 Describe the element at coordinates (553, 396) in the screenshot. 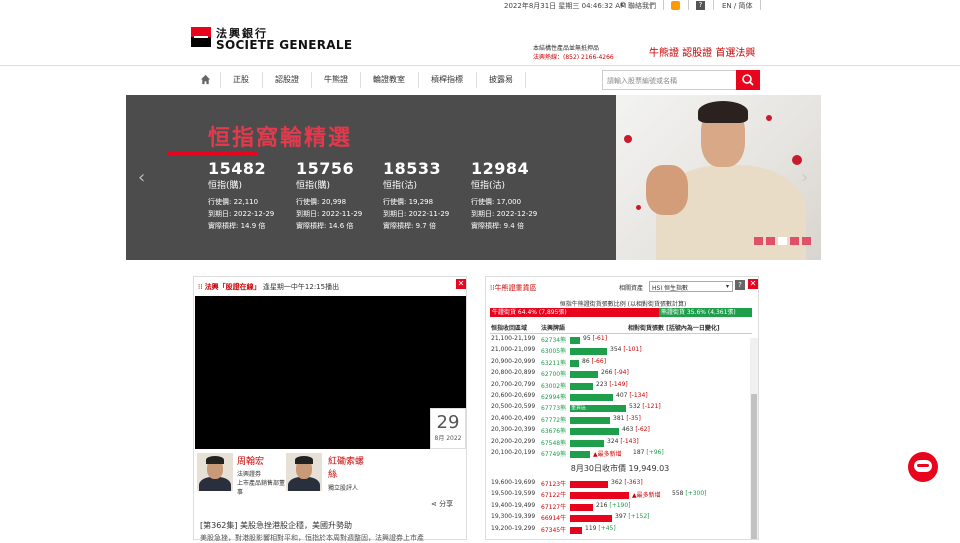

I see `row-code: 62994熊` at that location.